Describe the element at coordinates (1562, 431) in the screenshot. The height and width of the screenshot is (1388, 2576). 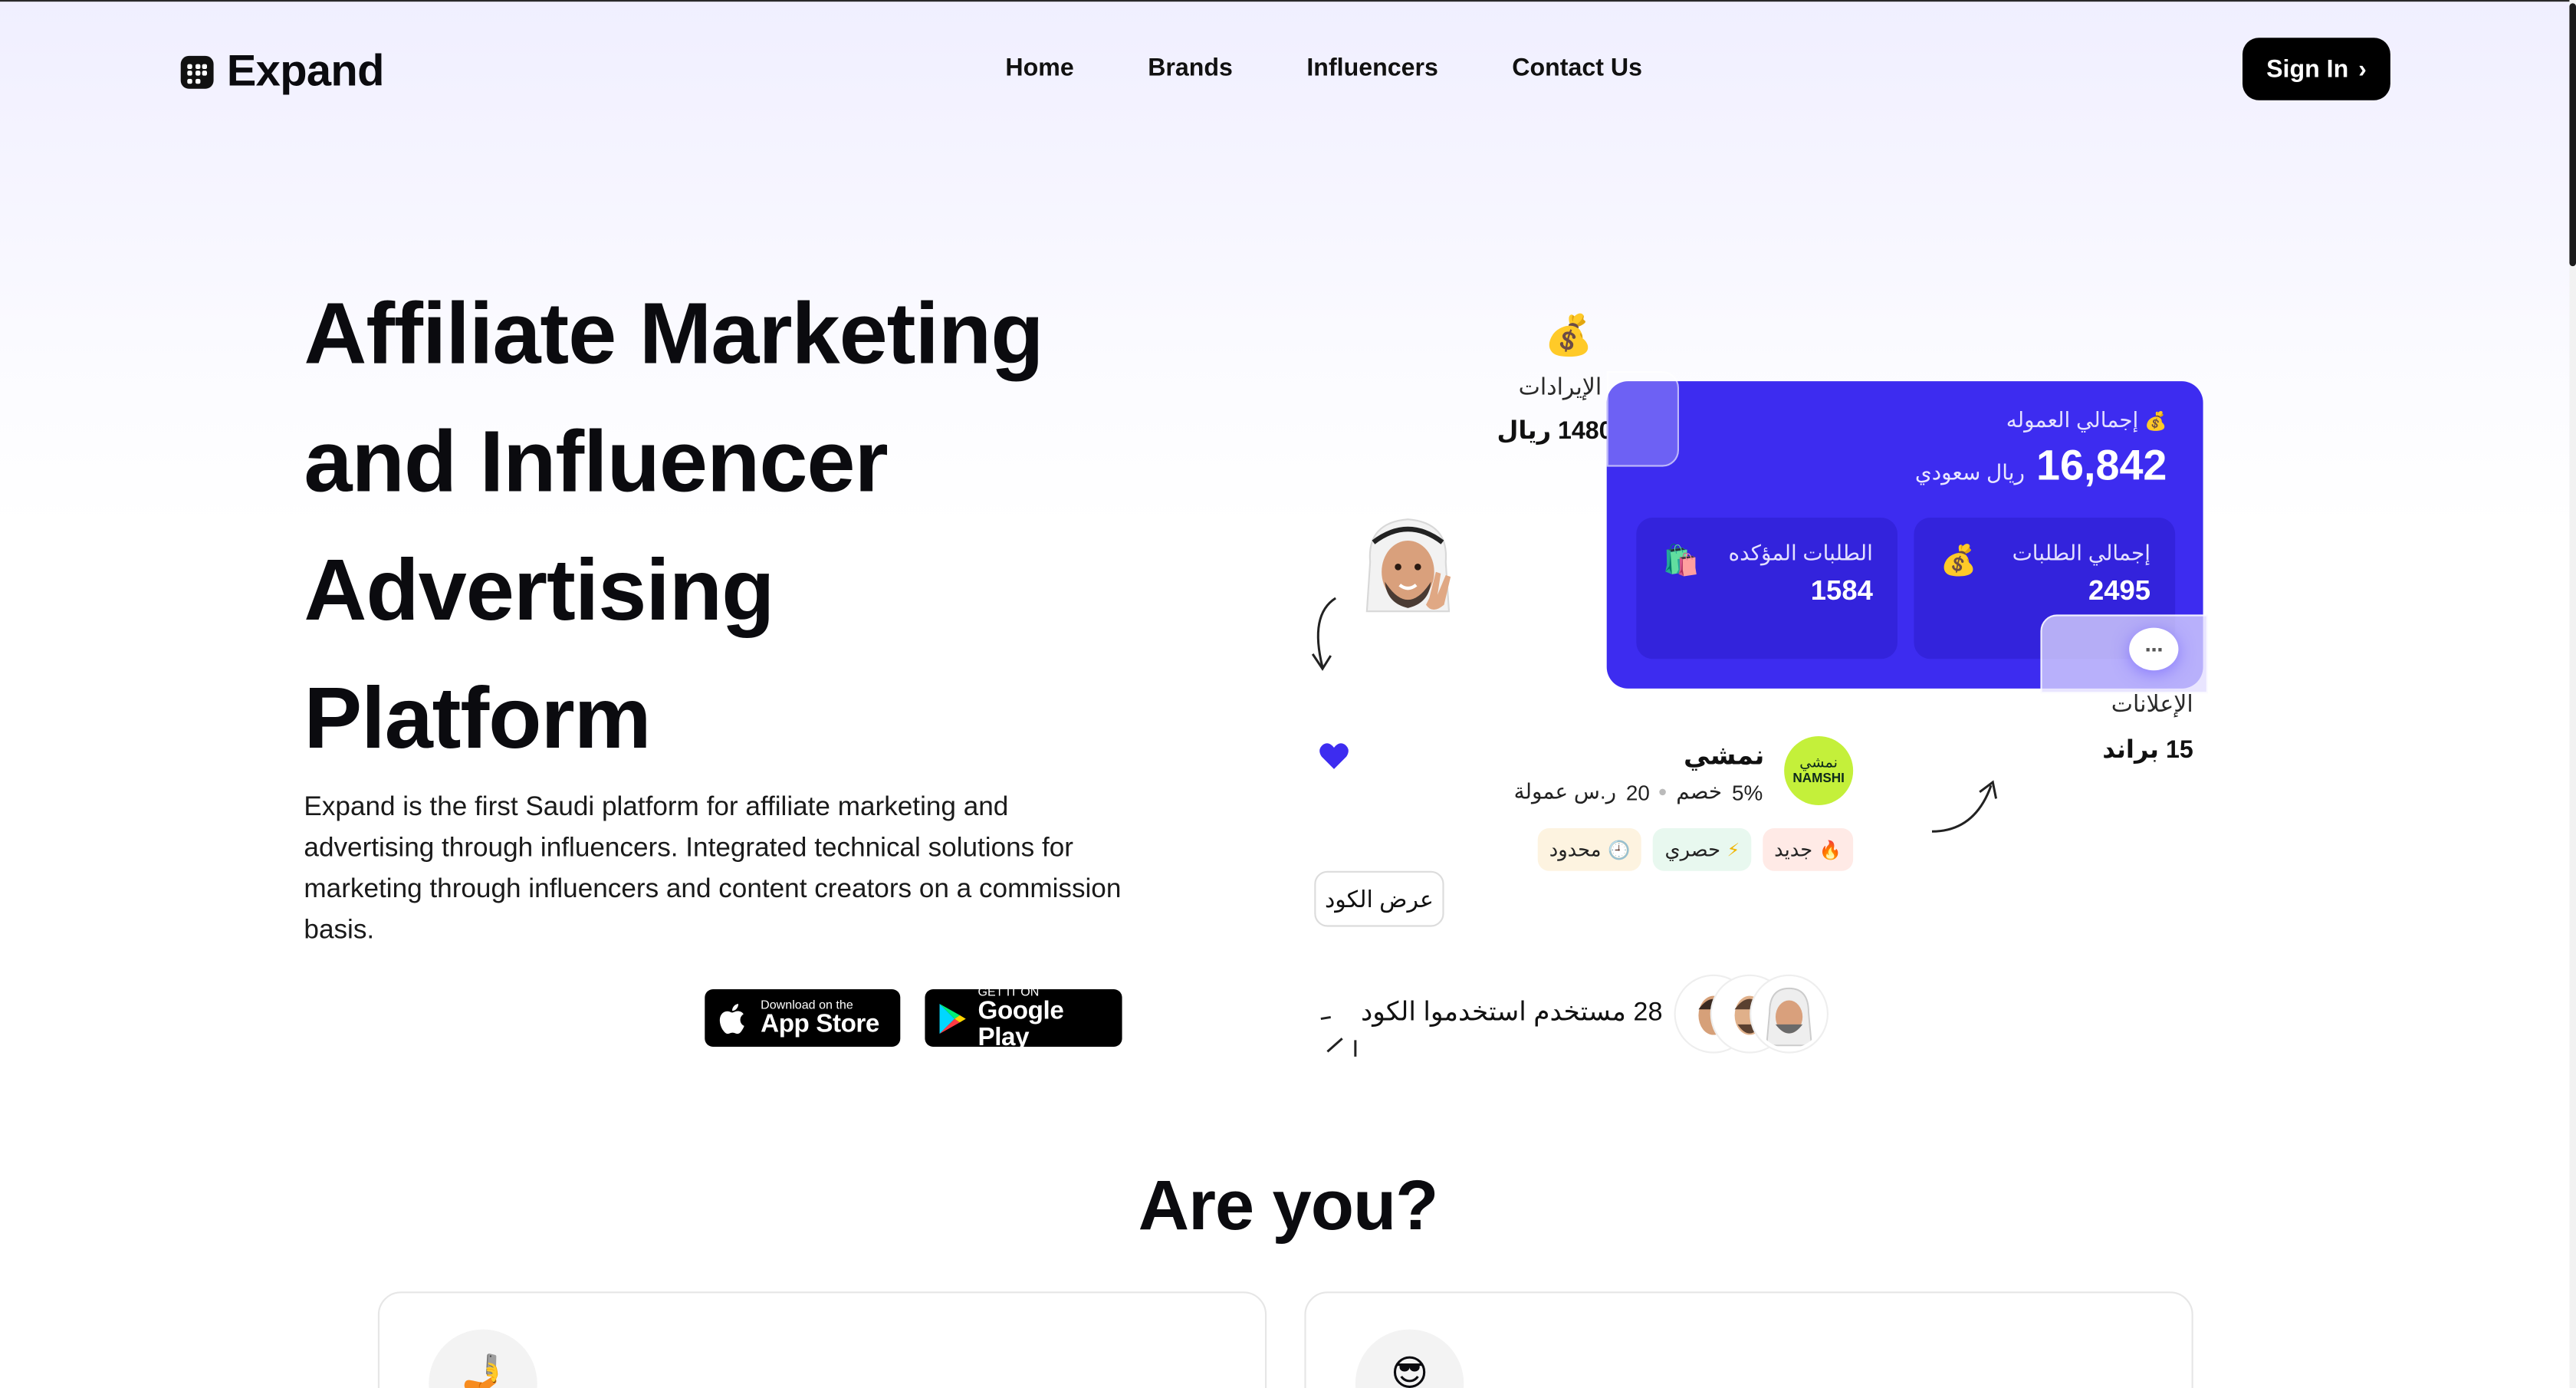
I see `revenue-value: 14800 ريال` at that location.